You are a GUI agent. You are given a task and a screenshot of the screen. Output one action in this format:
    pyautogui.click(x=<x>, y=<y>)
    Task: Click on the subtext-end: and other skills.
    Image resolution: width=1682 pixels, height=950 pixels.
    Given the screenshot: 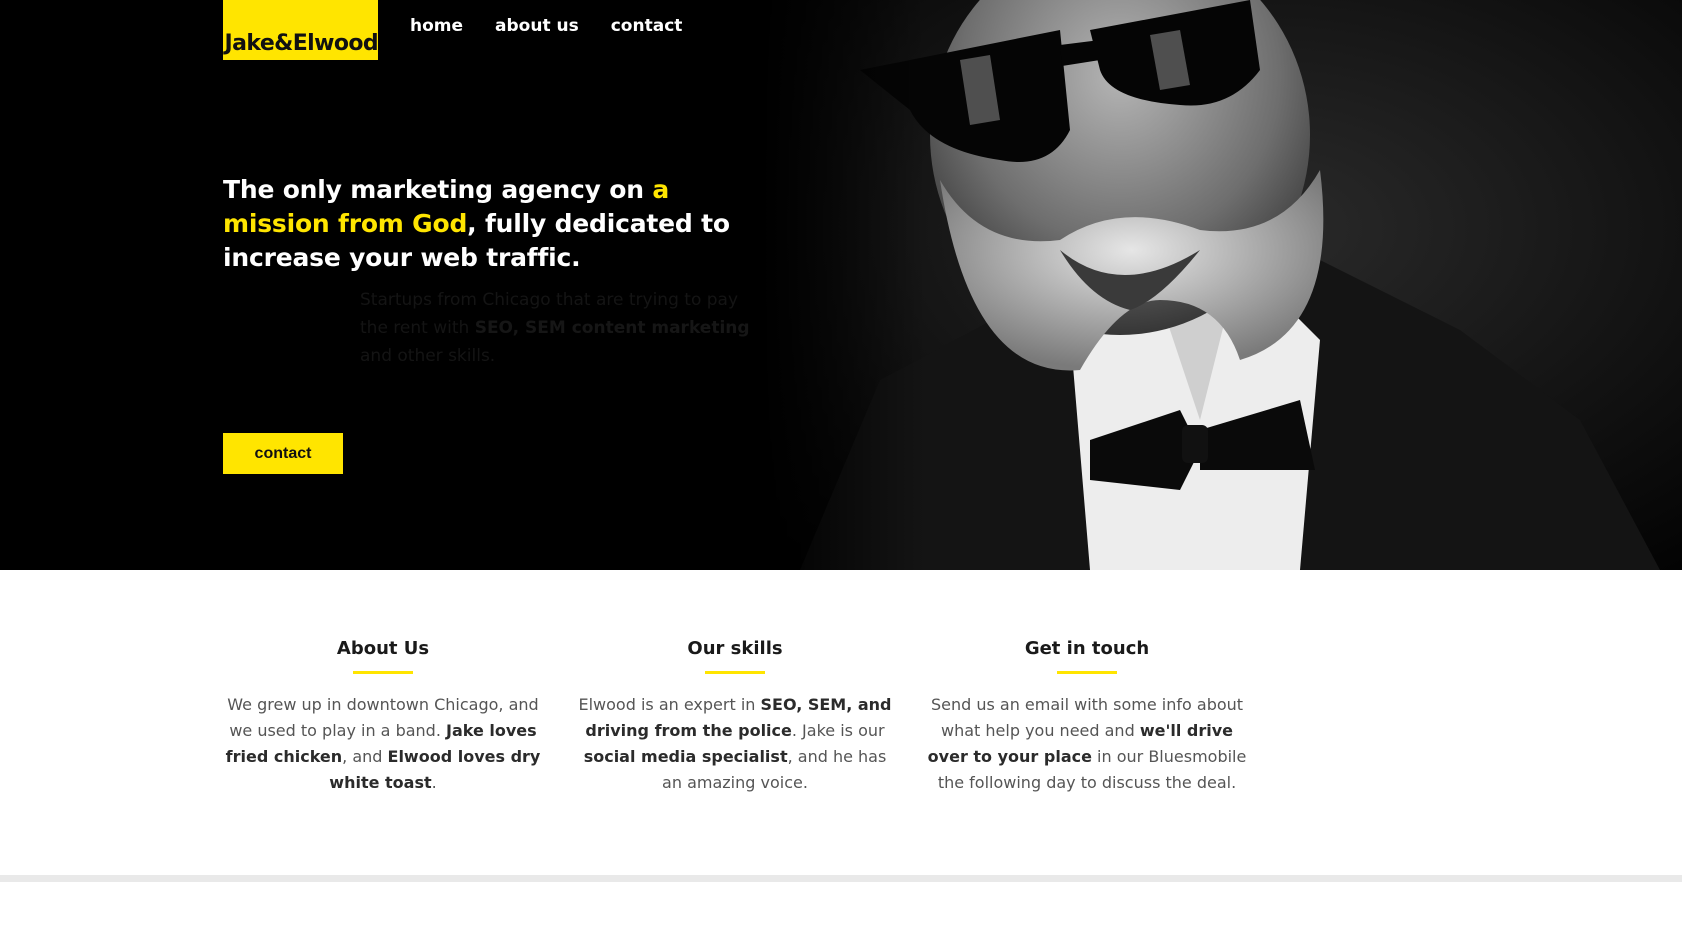 What is the action you would take?
    pyautogui.click(x=428, y=356)
    